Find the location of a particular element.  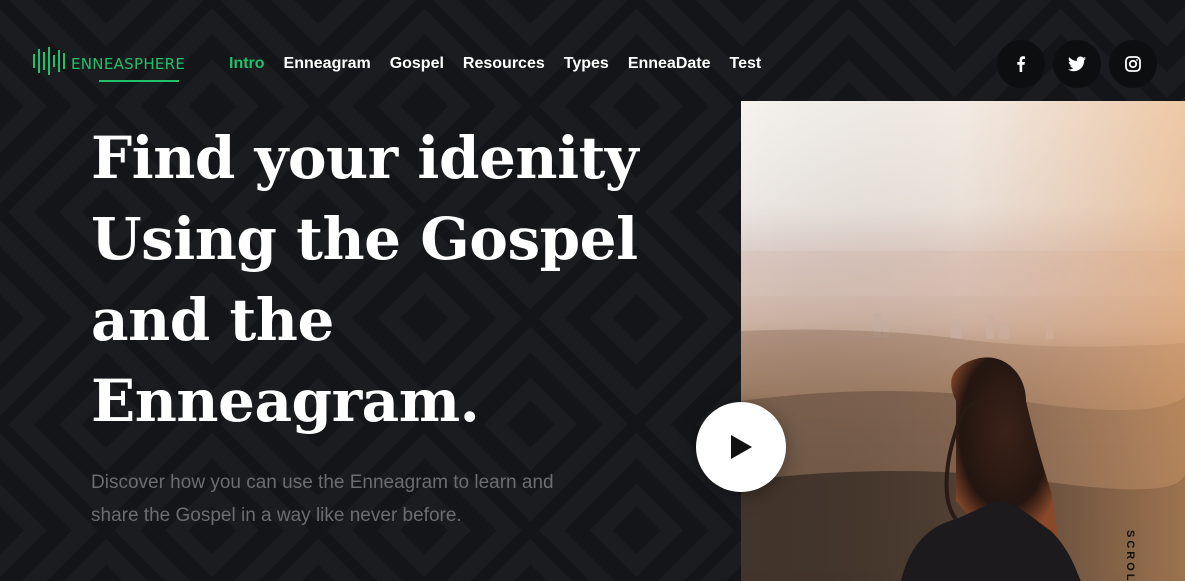

play-icon is located at coordinates (741, 447).